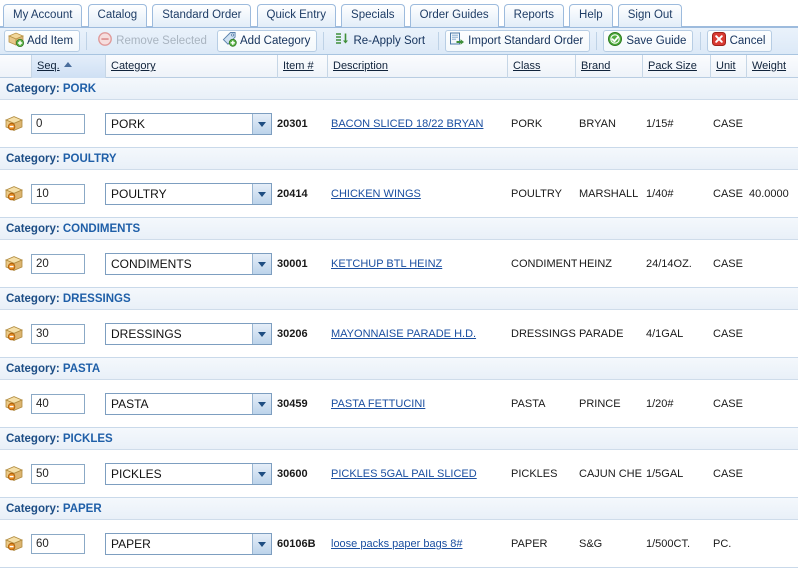  Describe the element at coordinates (292, 264) in the screenshot. I see `cell-item-no: 30001` at that location.